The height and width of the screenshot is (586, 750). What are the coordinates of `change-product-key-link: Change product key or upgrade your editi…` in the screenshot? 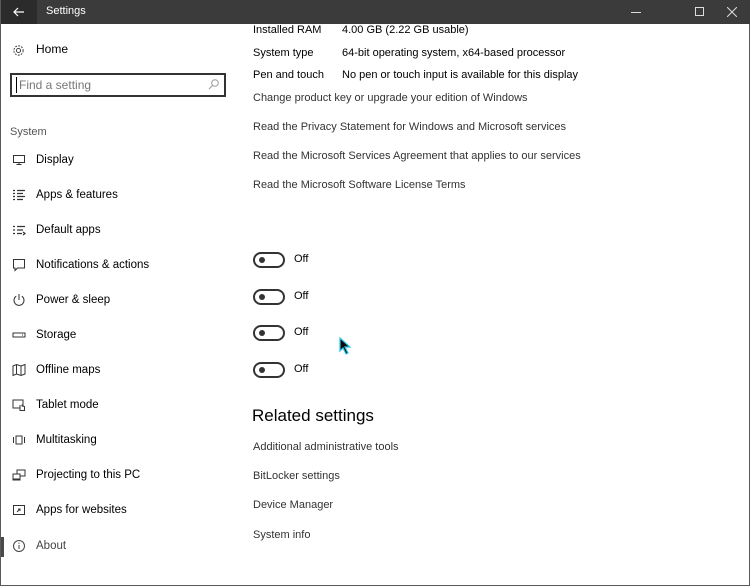 It's located at (390, 98).